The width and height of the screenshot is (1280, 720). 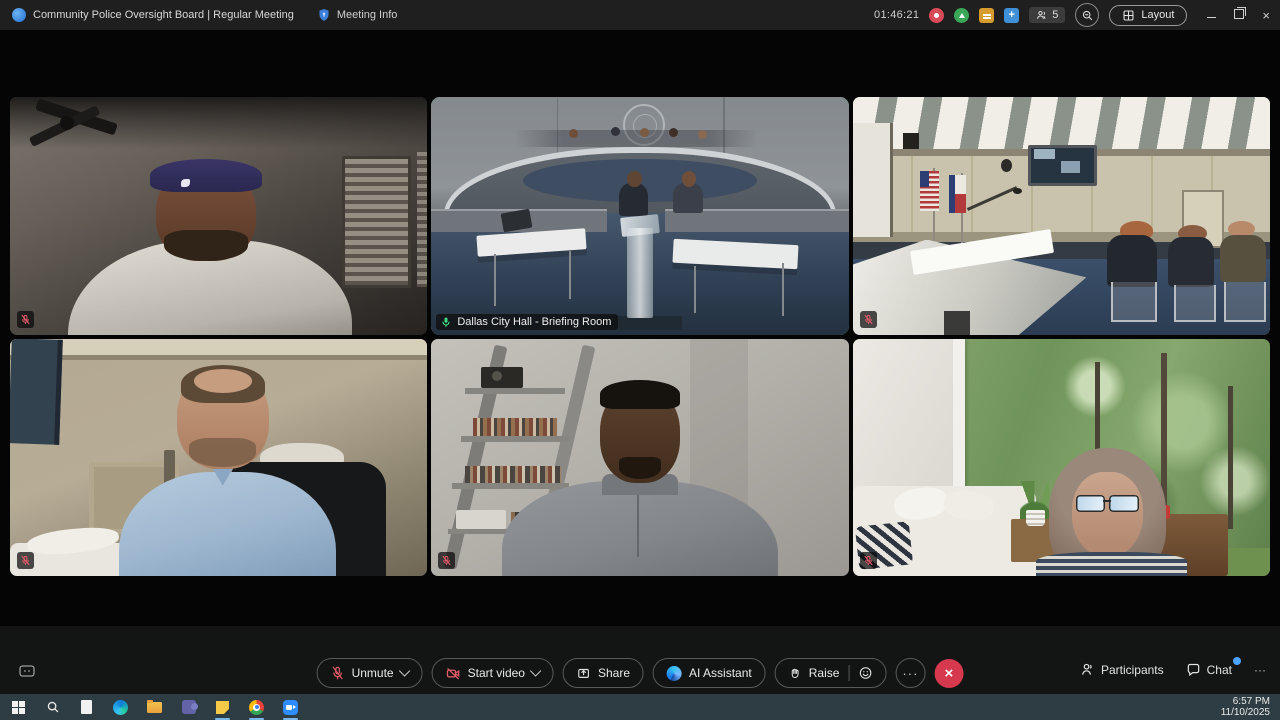 What do you see at coordinates (962, 15) in the screenshot?
I see `live-stream-icon` at bounding box center [962, 15].